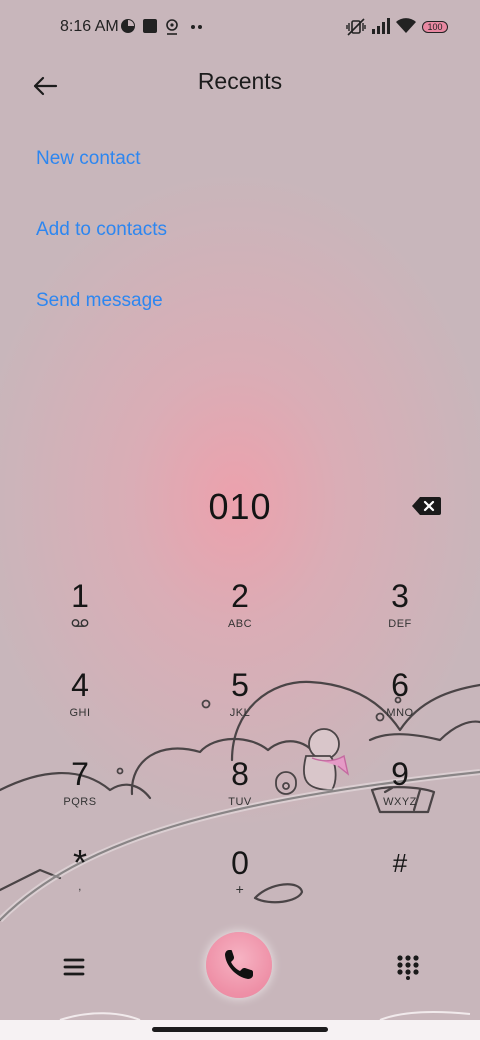 The image size is (480, 1040). What do you see at coordinates (240, 774) in the screenshot?
I see `key-digit: 8` at bounding box center [240, 774].